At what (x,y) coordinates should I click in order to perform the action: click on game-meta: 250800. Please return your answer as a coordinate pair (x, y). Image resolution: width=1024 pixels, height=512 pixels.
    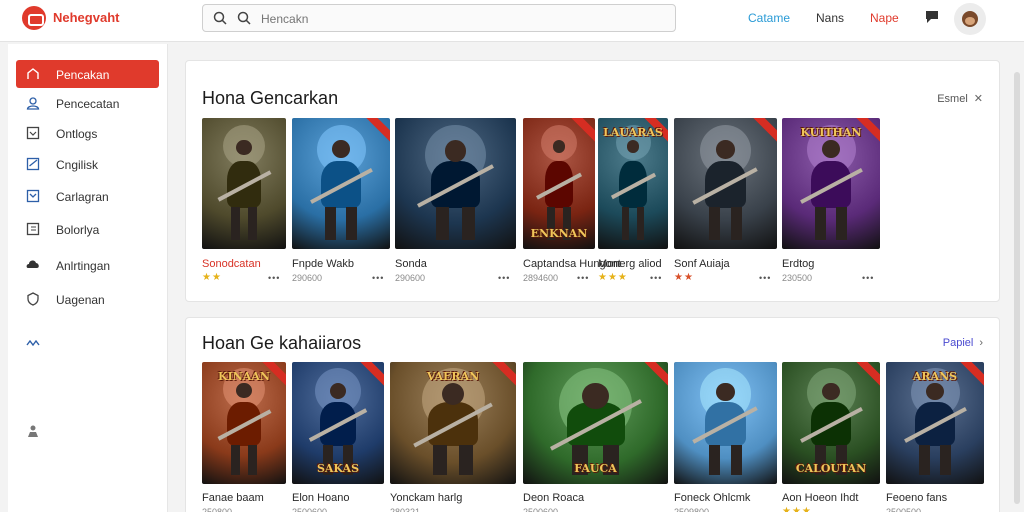
    Looking at the image, I should click on (217, 509).